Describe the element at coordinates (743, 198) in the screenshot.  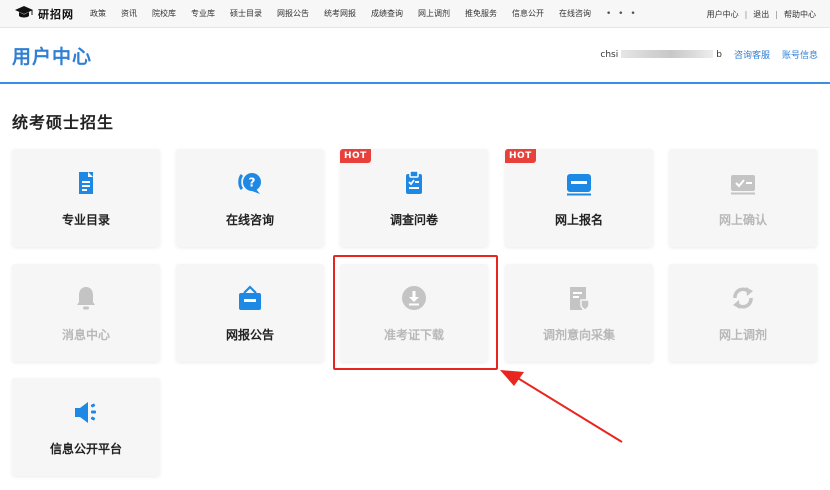
I see `card-online-confirm: 网上确认` at that location.